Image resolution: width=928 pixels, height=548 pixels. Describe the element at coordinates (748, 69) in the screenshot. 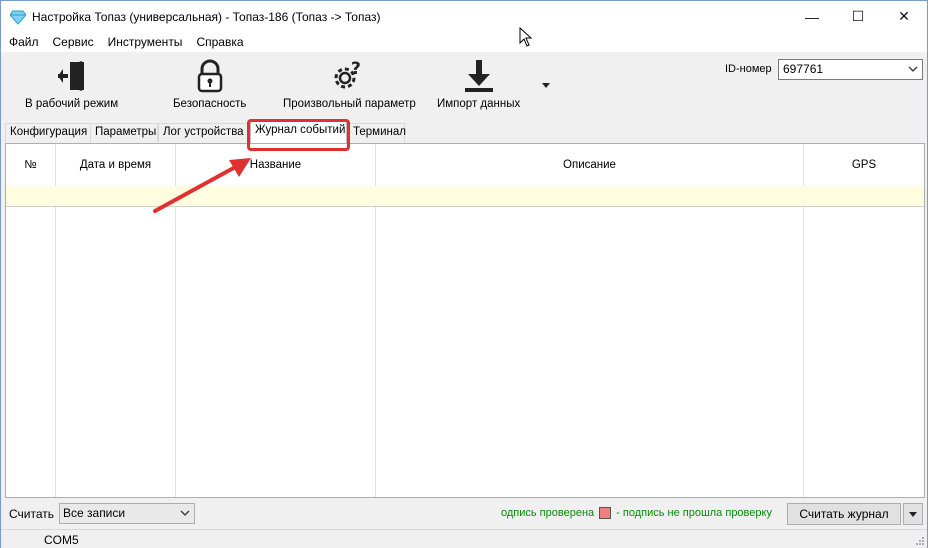

I see `id-number-label: ID-номер` at that location.